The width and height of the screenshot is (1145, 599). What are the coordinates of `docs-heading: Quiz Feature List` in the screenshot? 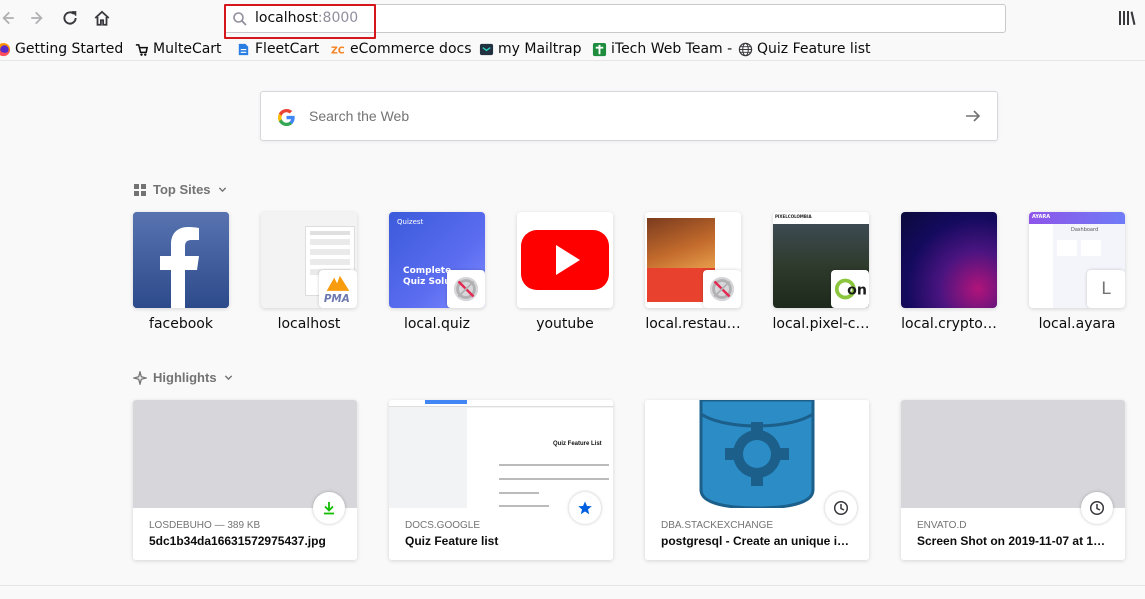 It's located at (577, 444).